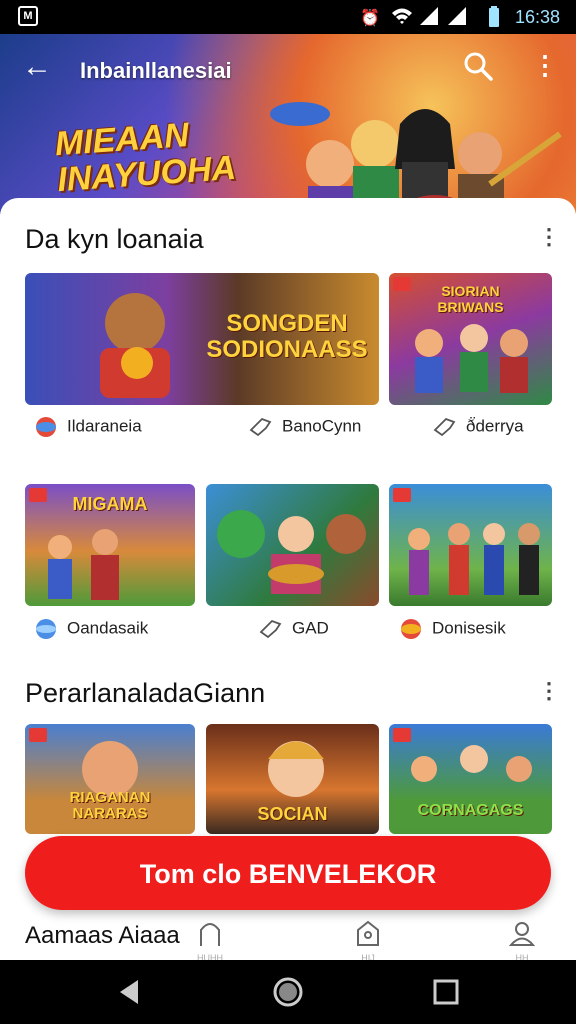 This screenshot has height=1024, width=576. I want to click on page-title: Inbainllanesiai, so click(156, 70).